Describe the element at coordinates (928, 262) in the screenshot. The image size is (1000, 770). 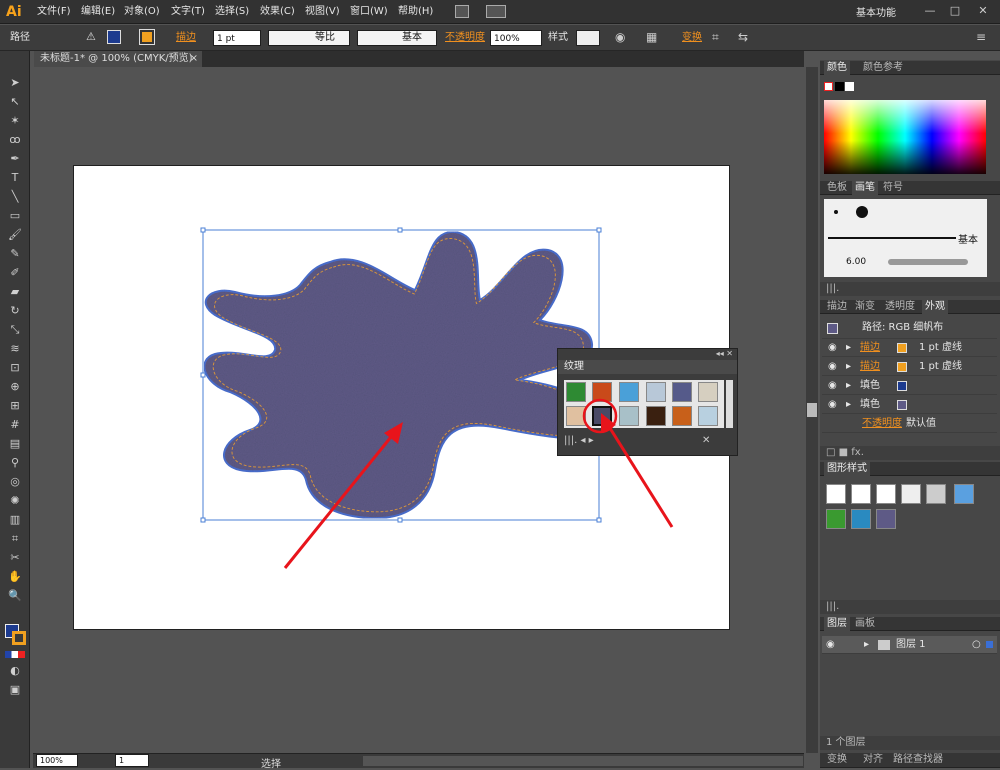
I see `brush-stroke-preview` at that location.